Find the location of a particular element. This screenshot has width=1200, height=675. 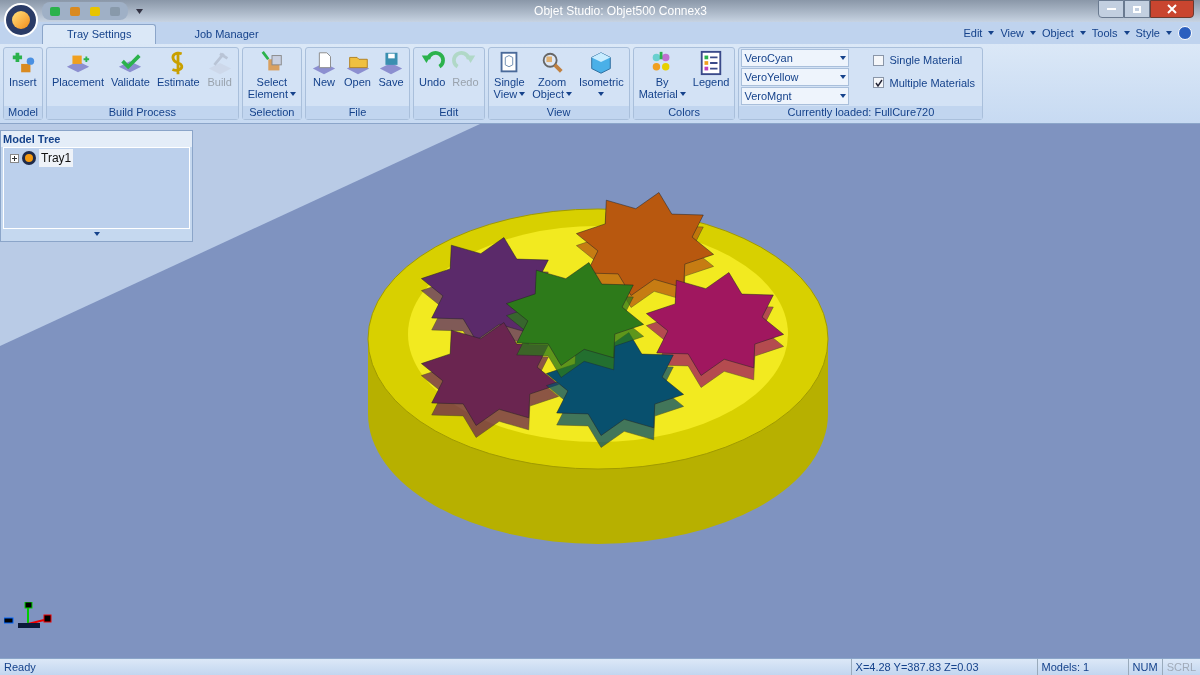

ribbon-button: Estimate is located at coordinates (178, 77).